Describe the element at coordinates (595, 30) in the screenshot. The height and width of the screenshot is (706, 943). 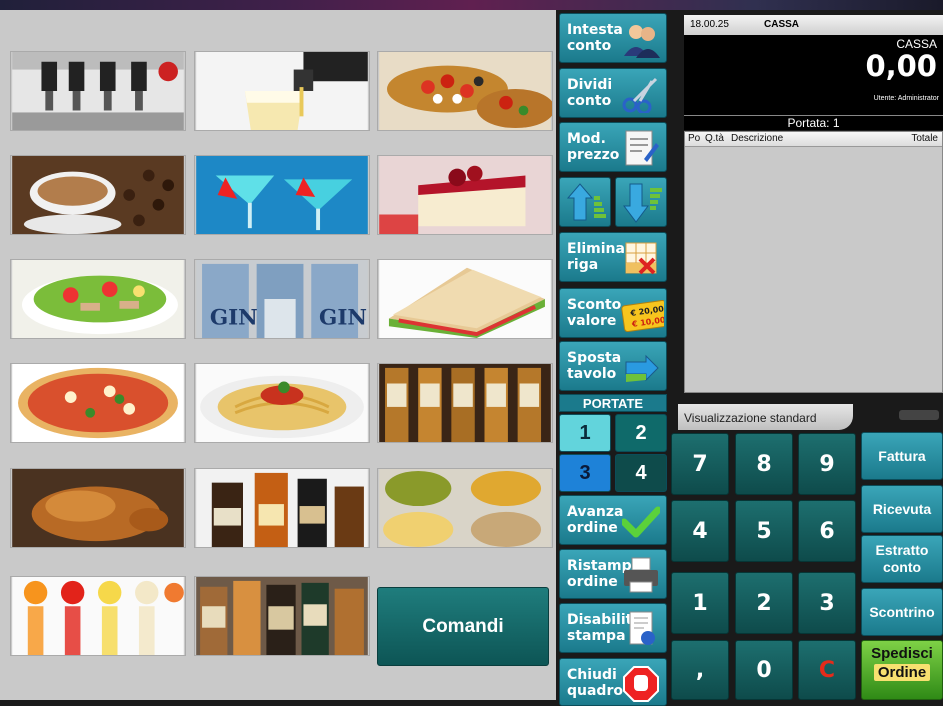
I see `label-line1: Intesta` at that location.